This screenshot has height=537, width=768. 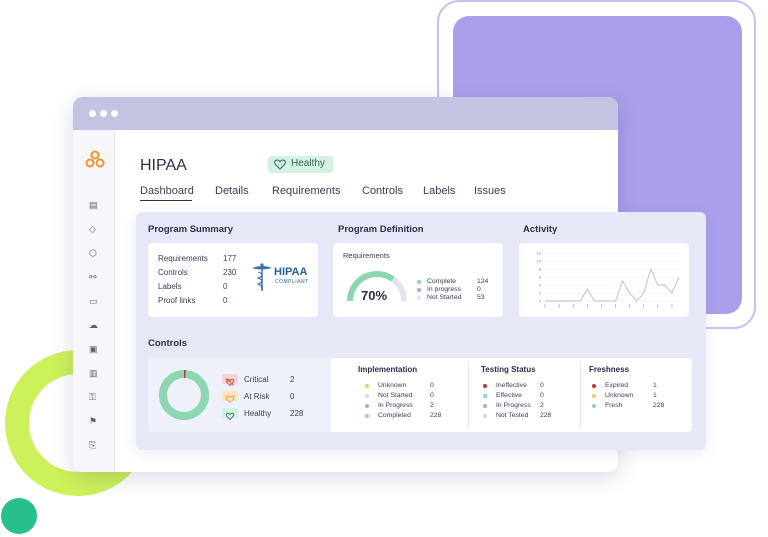 I want to click on legend-label-not-started: Not Started, so click(x=444, y=297).